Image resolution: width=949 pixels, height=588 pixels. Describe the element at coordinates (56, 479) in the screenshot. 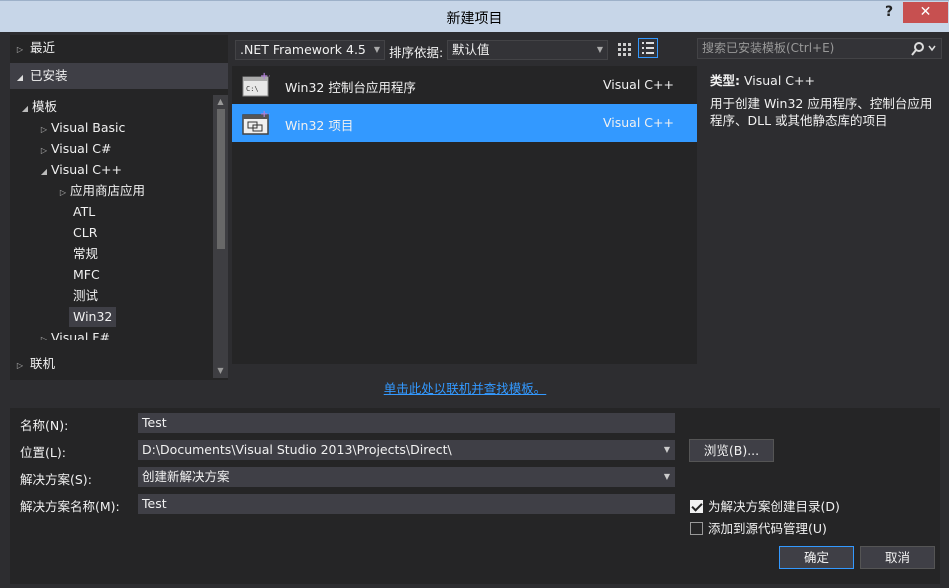

I see `solution-label: 解决方案(S):` at that location.